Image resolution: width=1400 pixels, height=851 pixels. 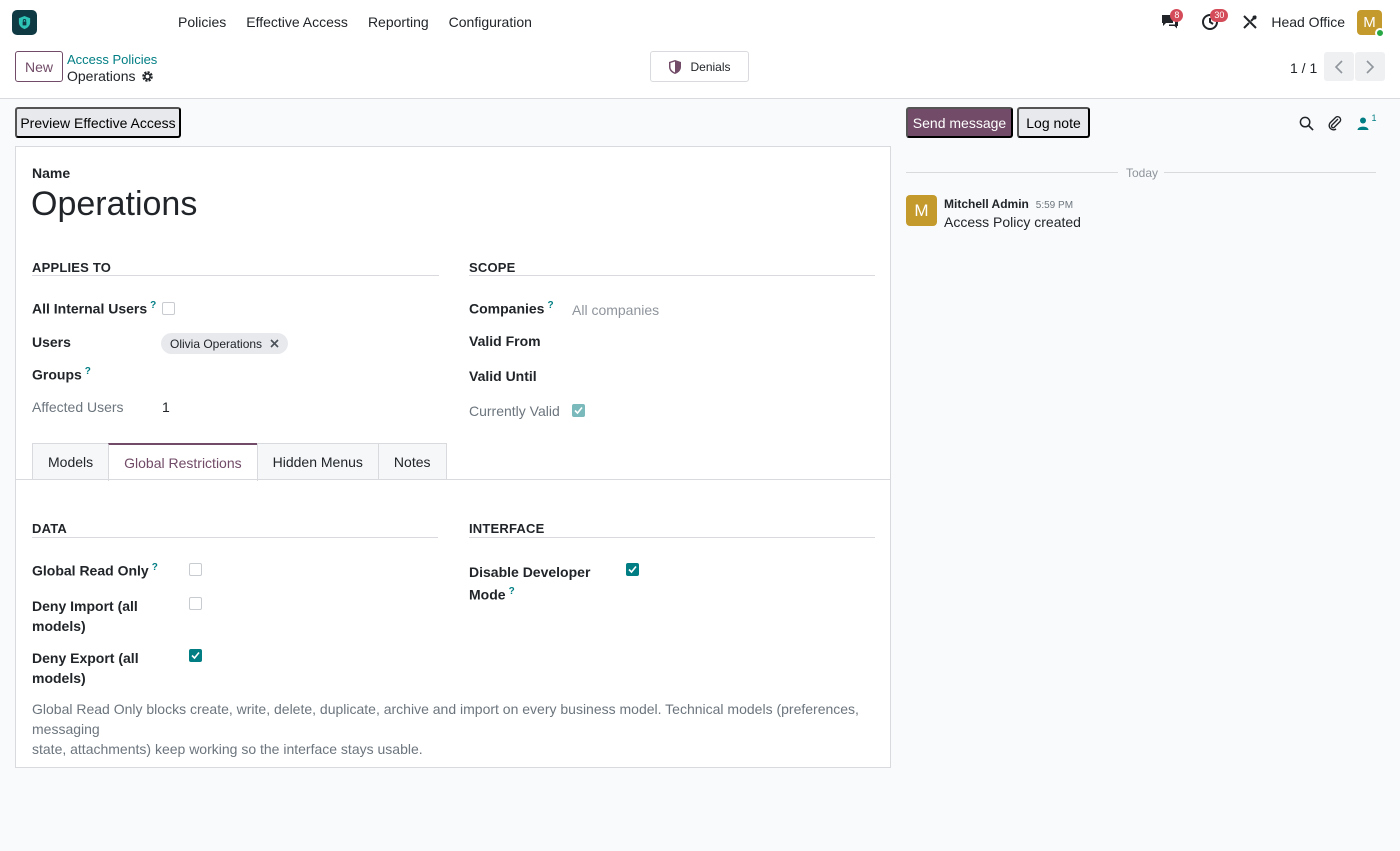 I want to click on preview-effective-access-button: Preview Effective Access, so click(x=98, y=122).